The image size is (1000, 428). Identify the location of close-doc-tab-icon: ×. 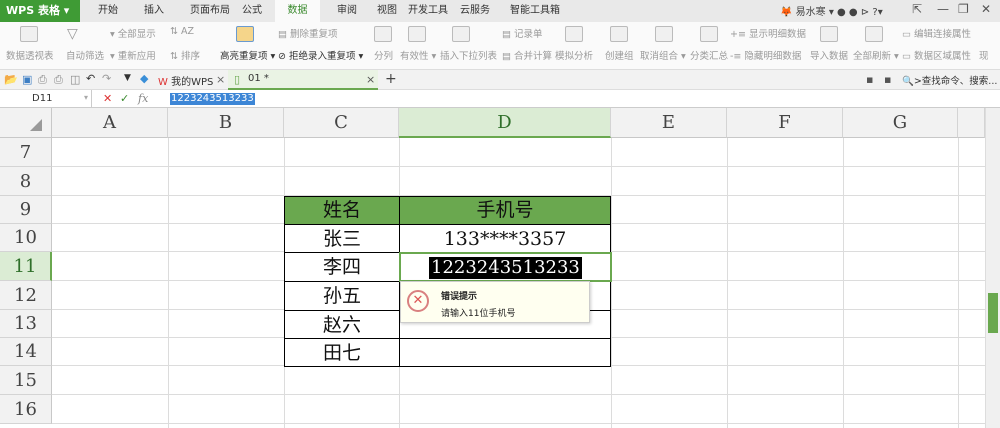
(370, 79).